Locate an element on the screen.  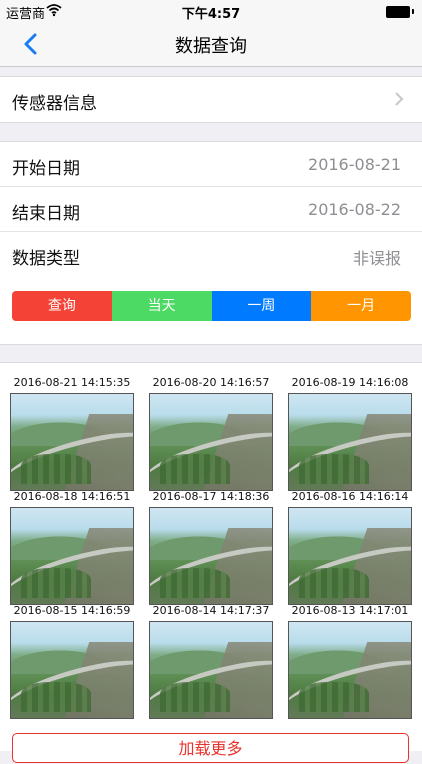
photo-timestamp: 2016-08-17 14:18:36 is located at coordinates (211, 496).